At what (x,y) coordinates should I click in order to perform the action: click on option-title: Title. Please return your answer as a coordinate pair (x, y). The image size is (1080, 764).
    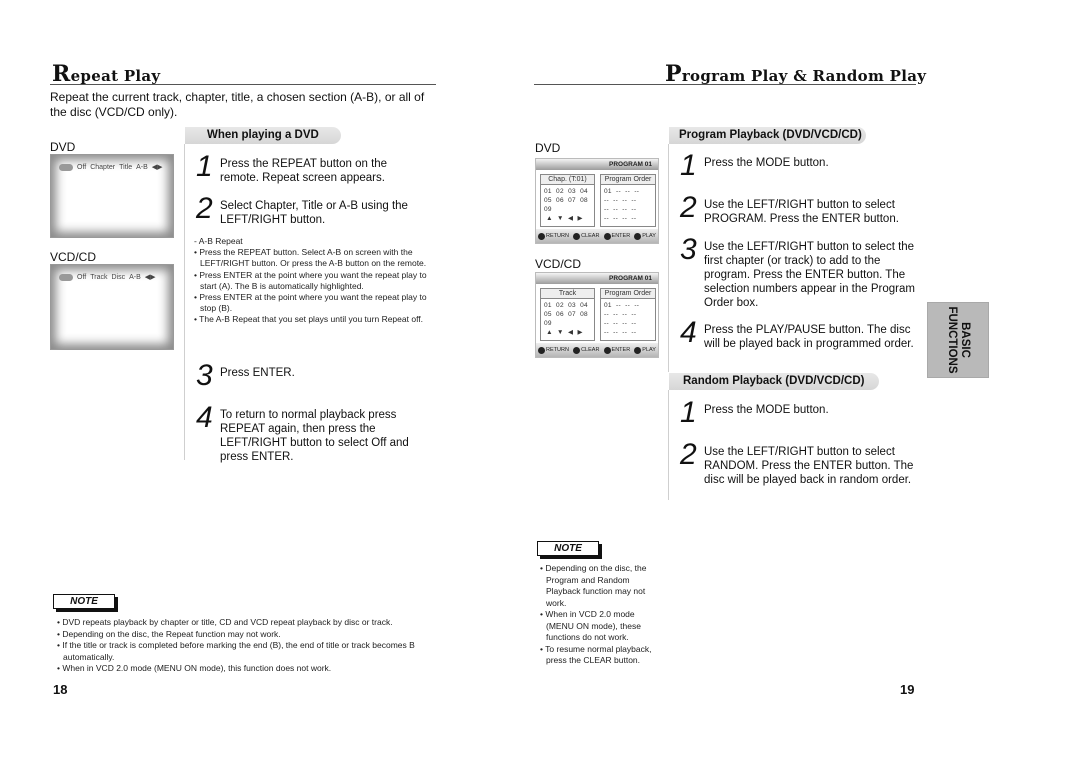
    Looking at the image, I should click on (126, 167).